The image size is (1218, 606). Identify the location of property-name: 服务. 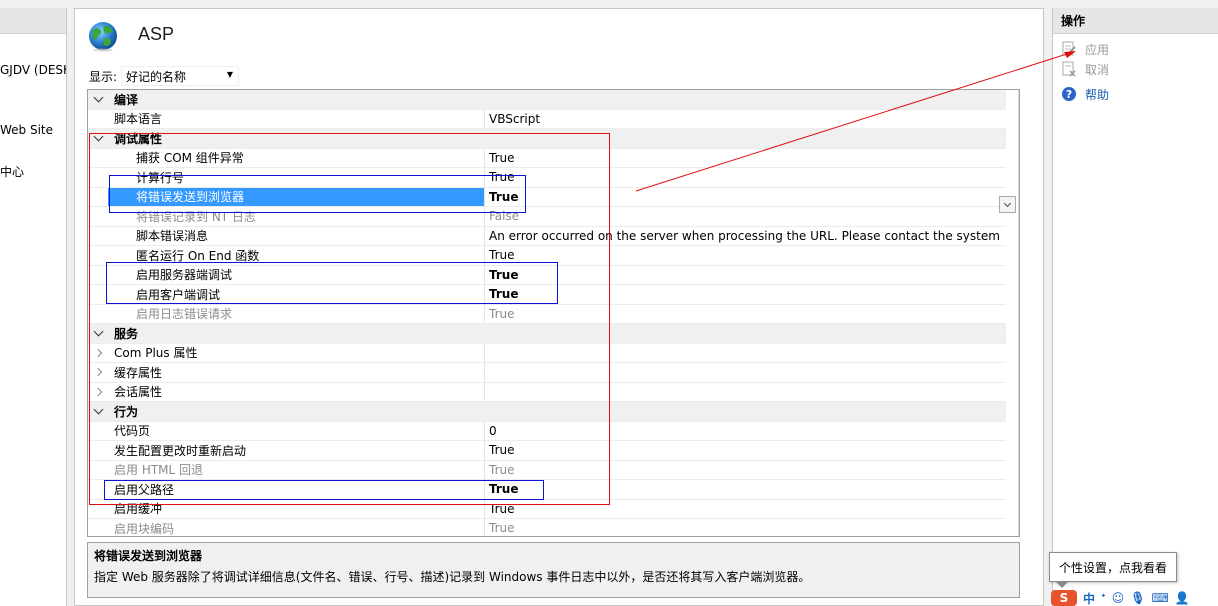
(126, 333).